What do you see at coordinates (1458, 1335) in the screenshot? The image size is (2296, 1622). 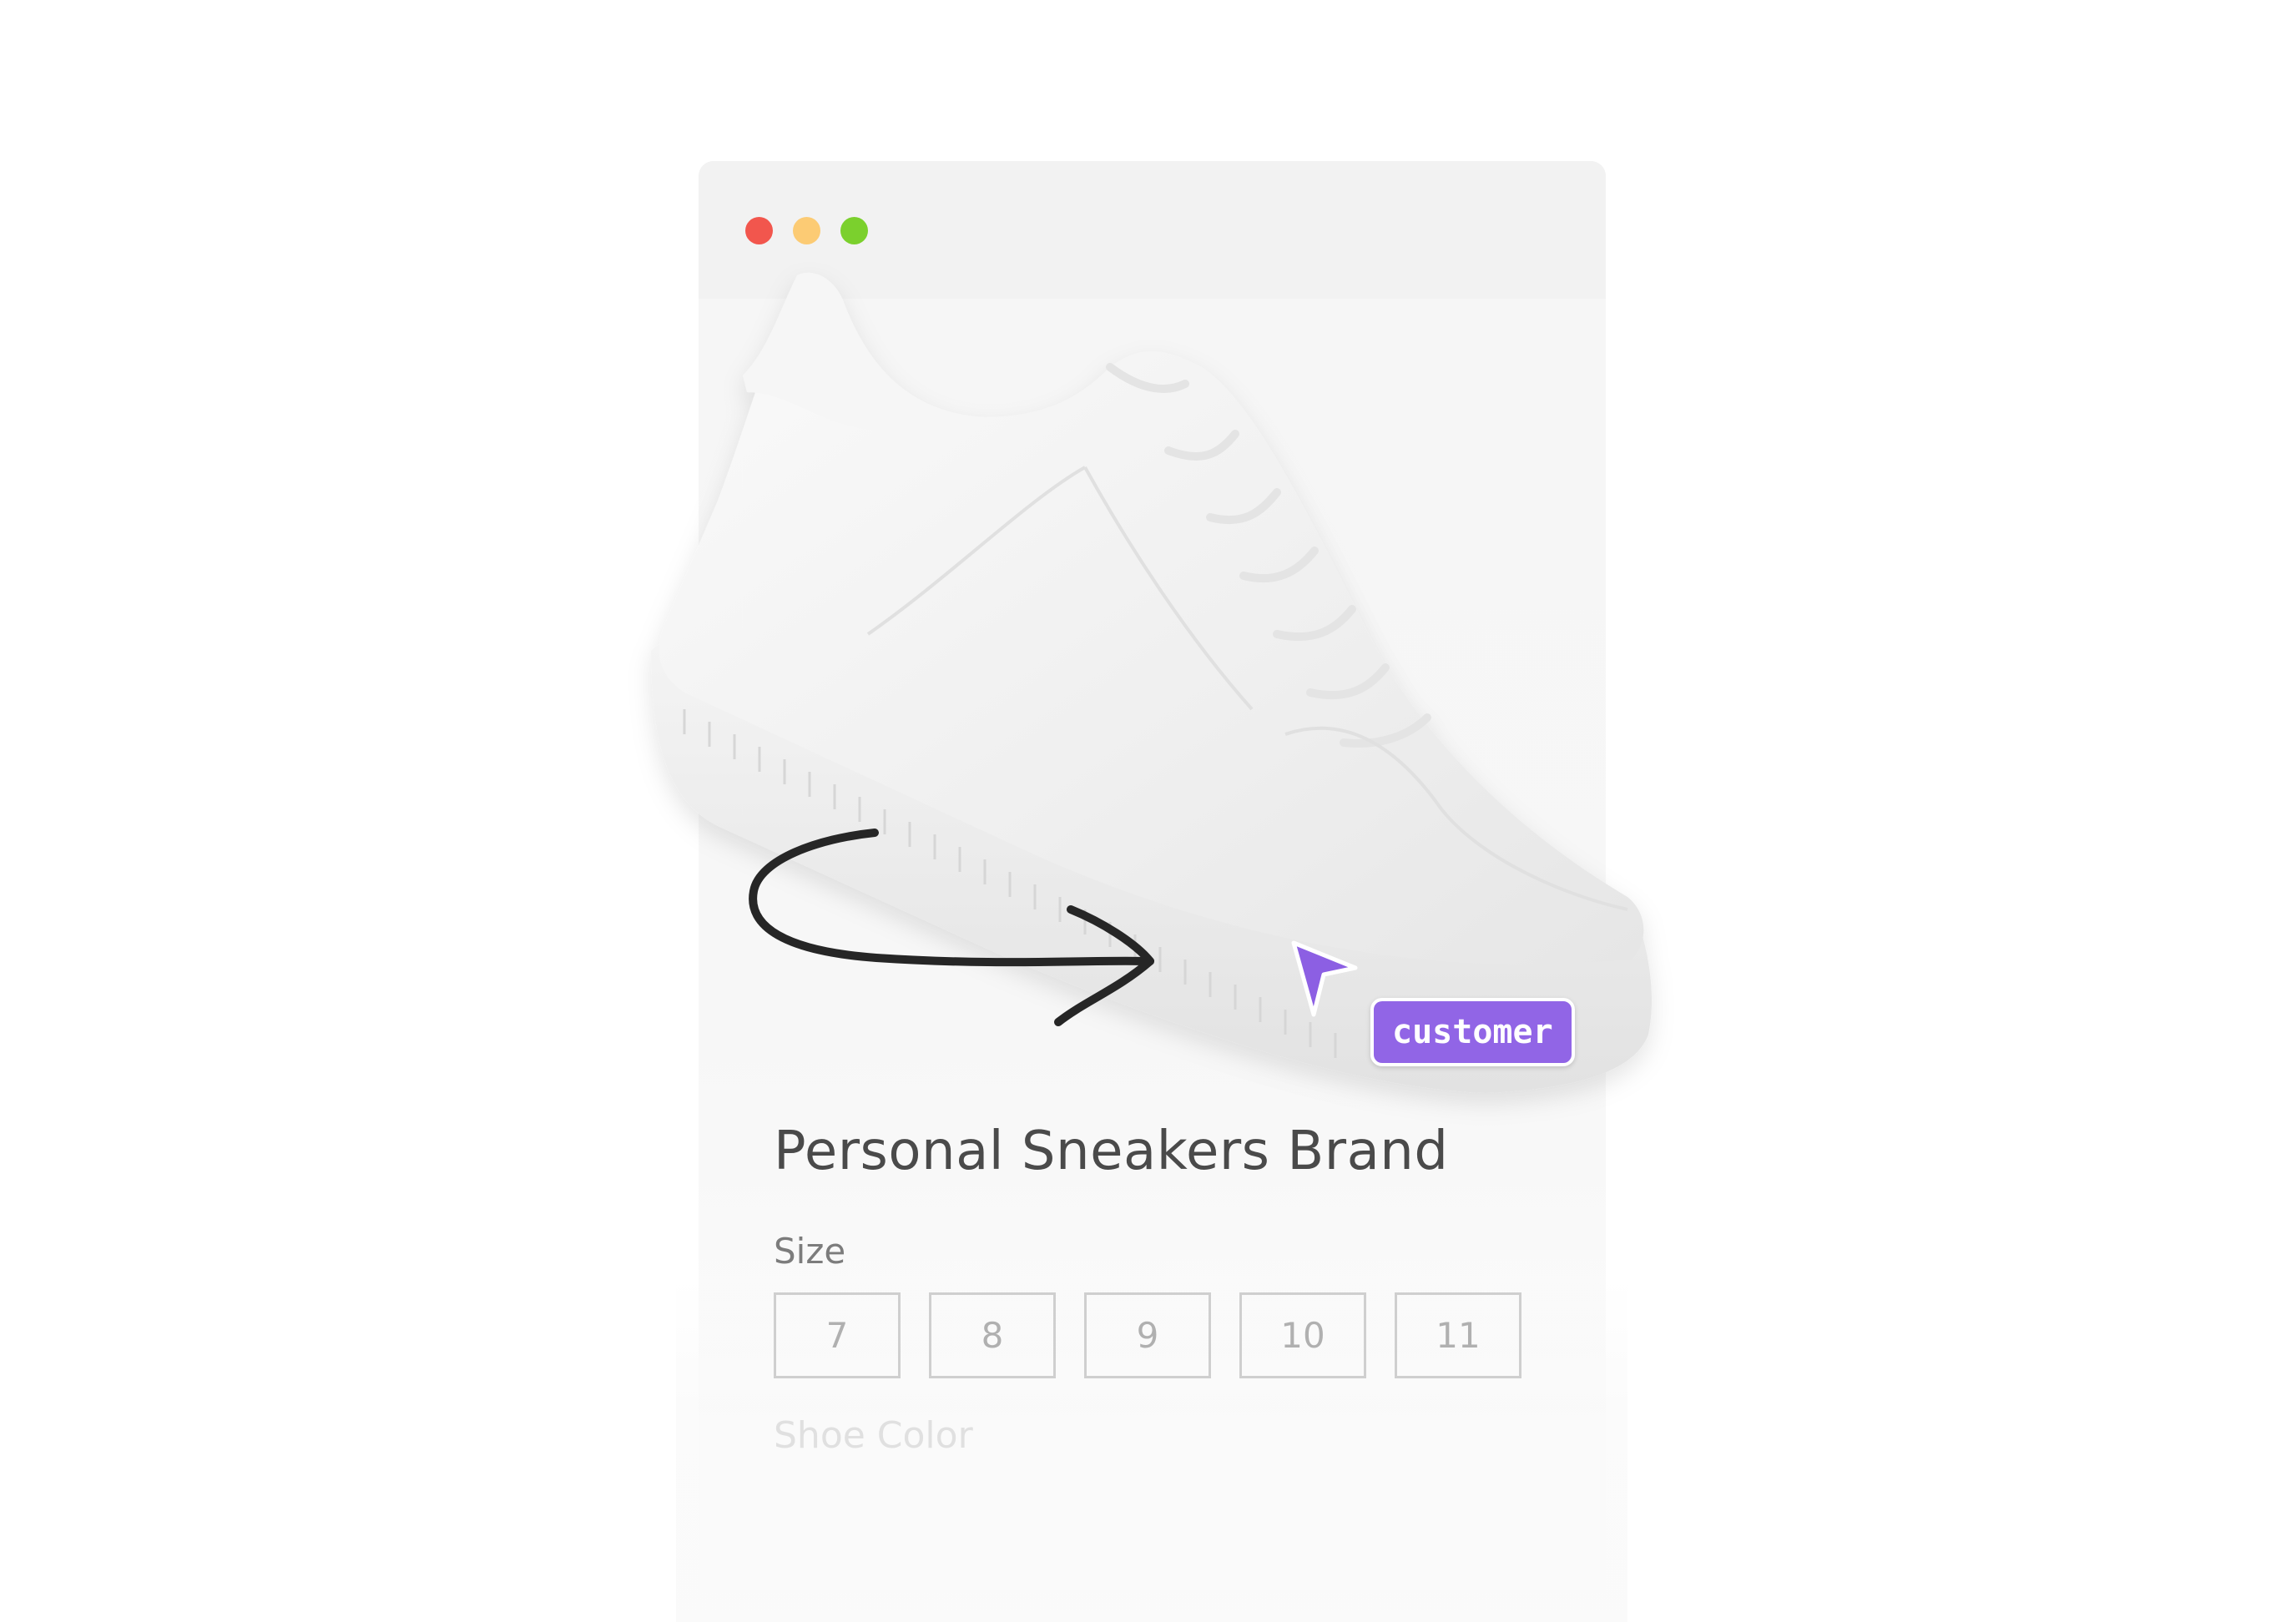 I see `size-option-11: 11` at bounding box center [1458, 1335].